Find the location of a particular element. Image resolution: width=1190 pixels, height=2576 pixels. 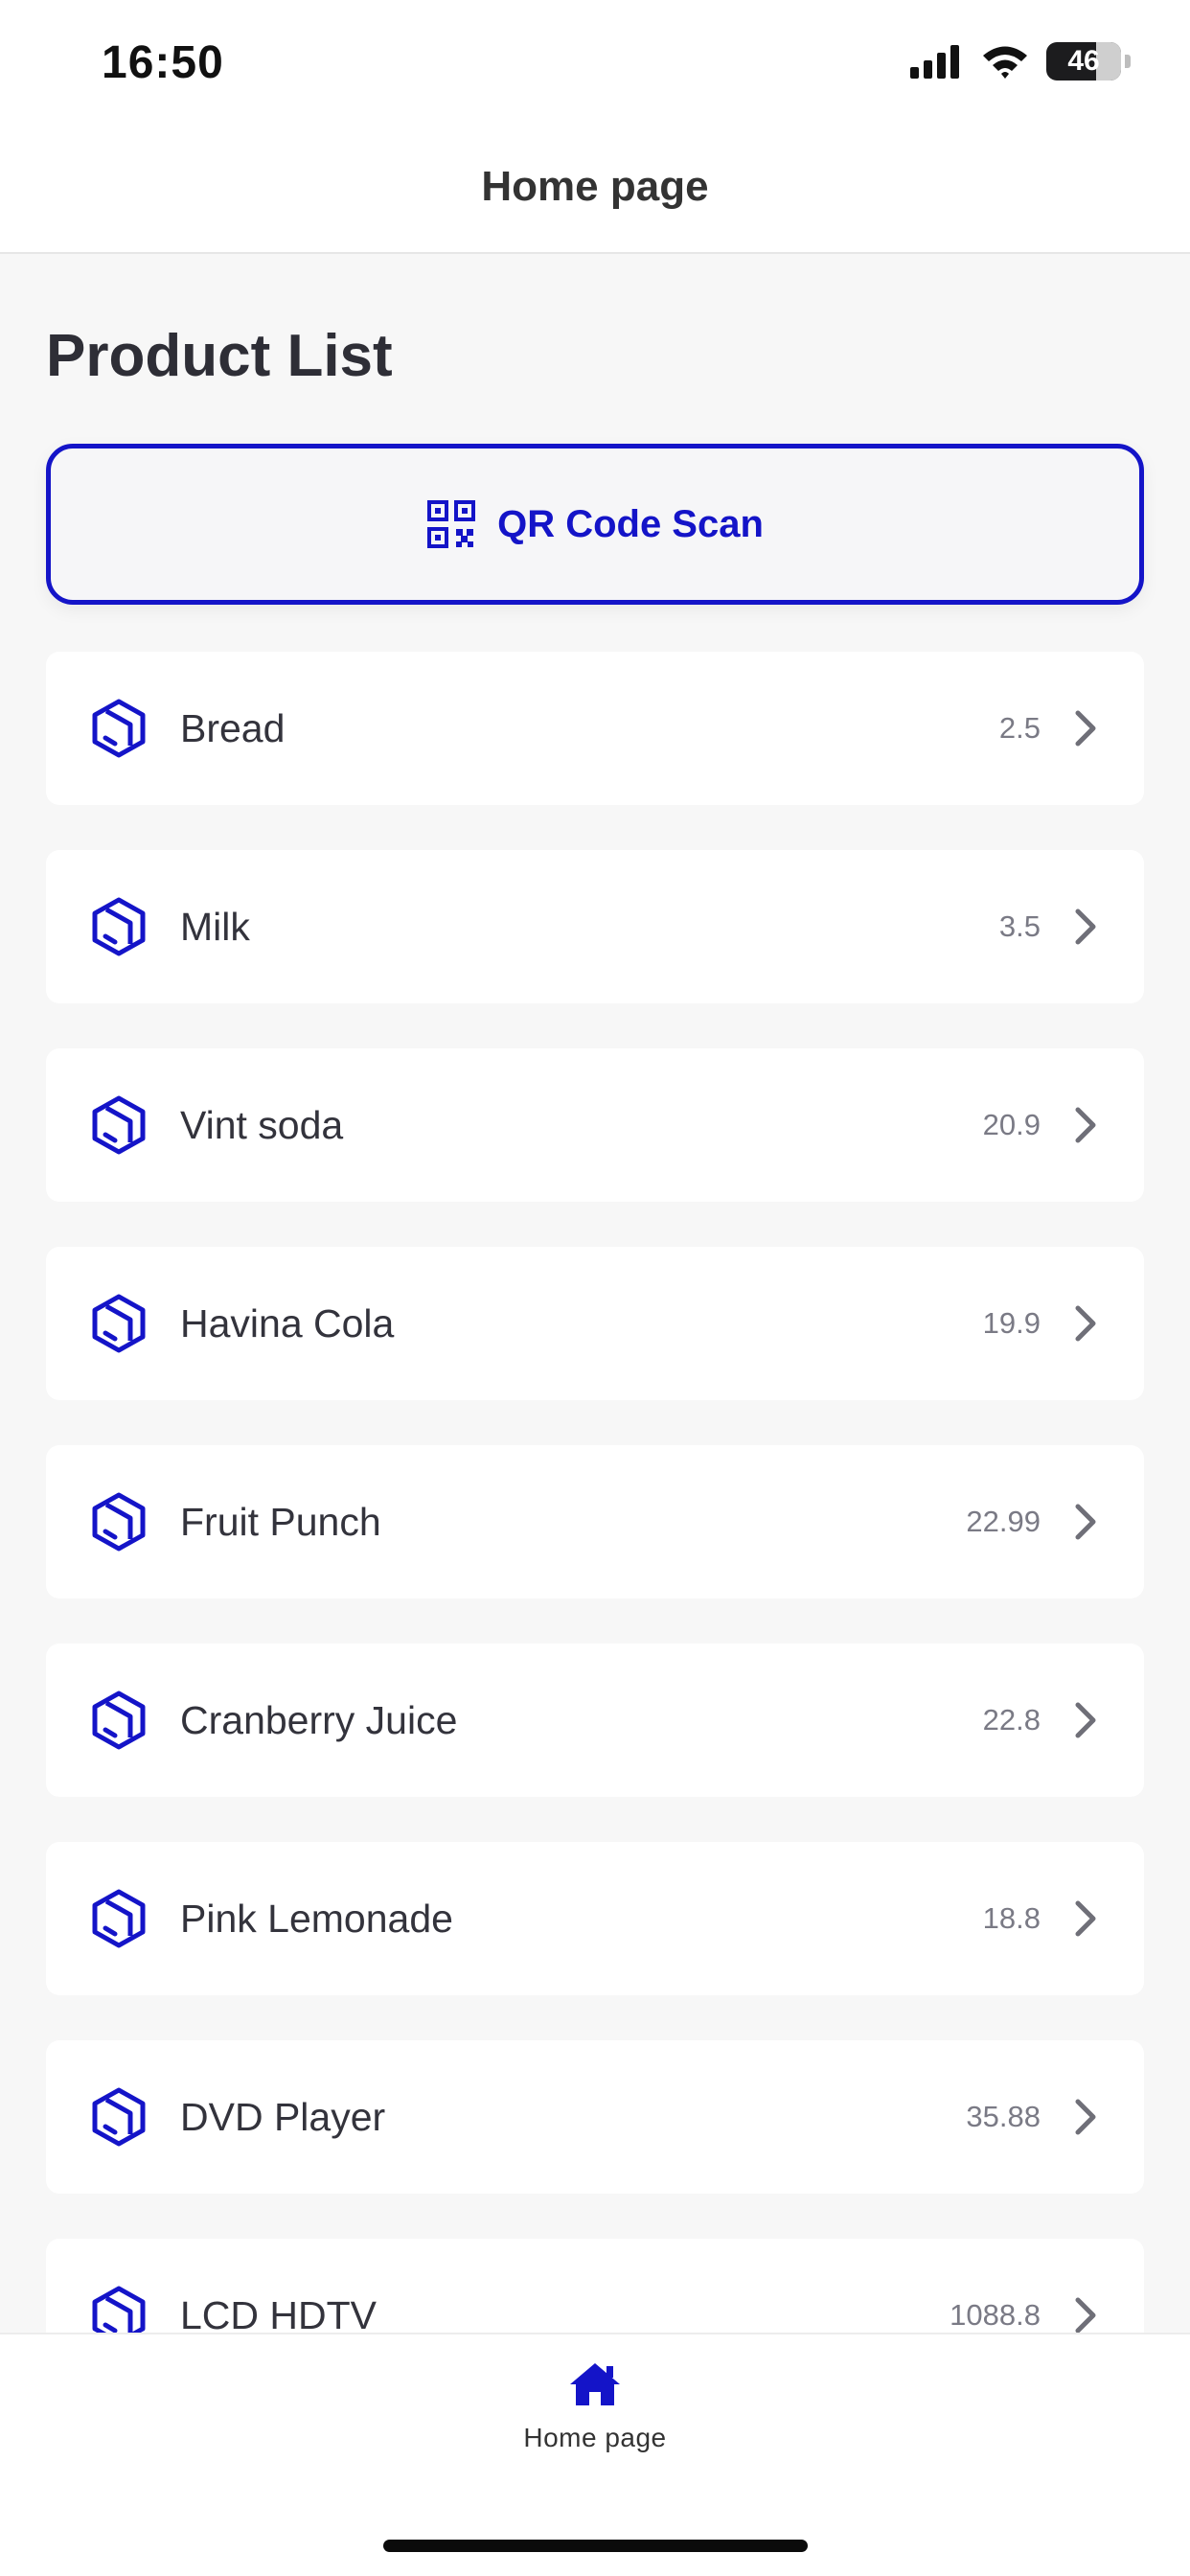

header-title: Home page is located at coordinates (595, 186).